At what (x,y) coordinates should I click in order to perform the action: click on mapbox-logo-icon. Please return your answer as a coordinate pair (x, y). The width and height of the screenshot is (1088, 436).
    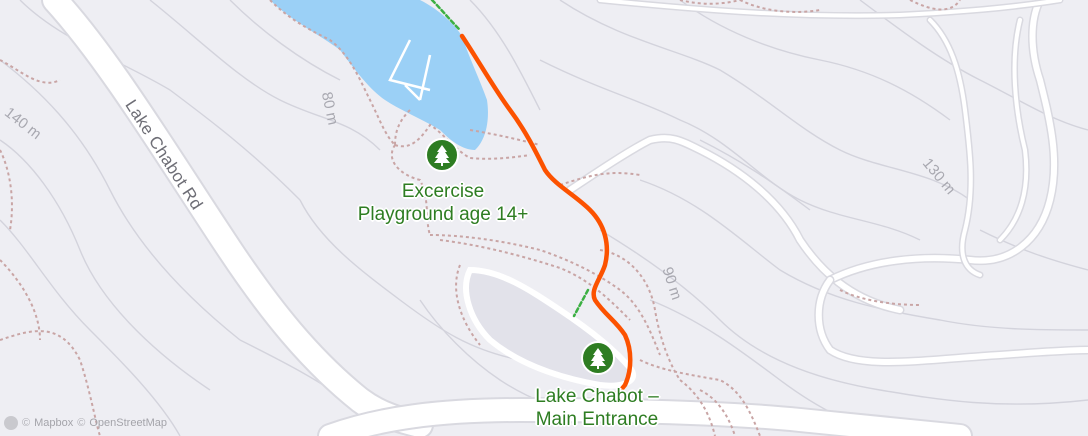
    Looking at the image, I should click on (11, 423).